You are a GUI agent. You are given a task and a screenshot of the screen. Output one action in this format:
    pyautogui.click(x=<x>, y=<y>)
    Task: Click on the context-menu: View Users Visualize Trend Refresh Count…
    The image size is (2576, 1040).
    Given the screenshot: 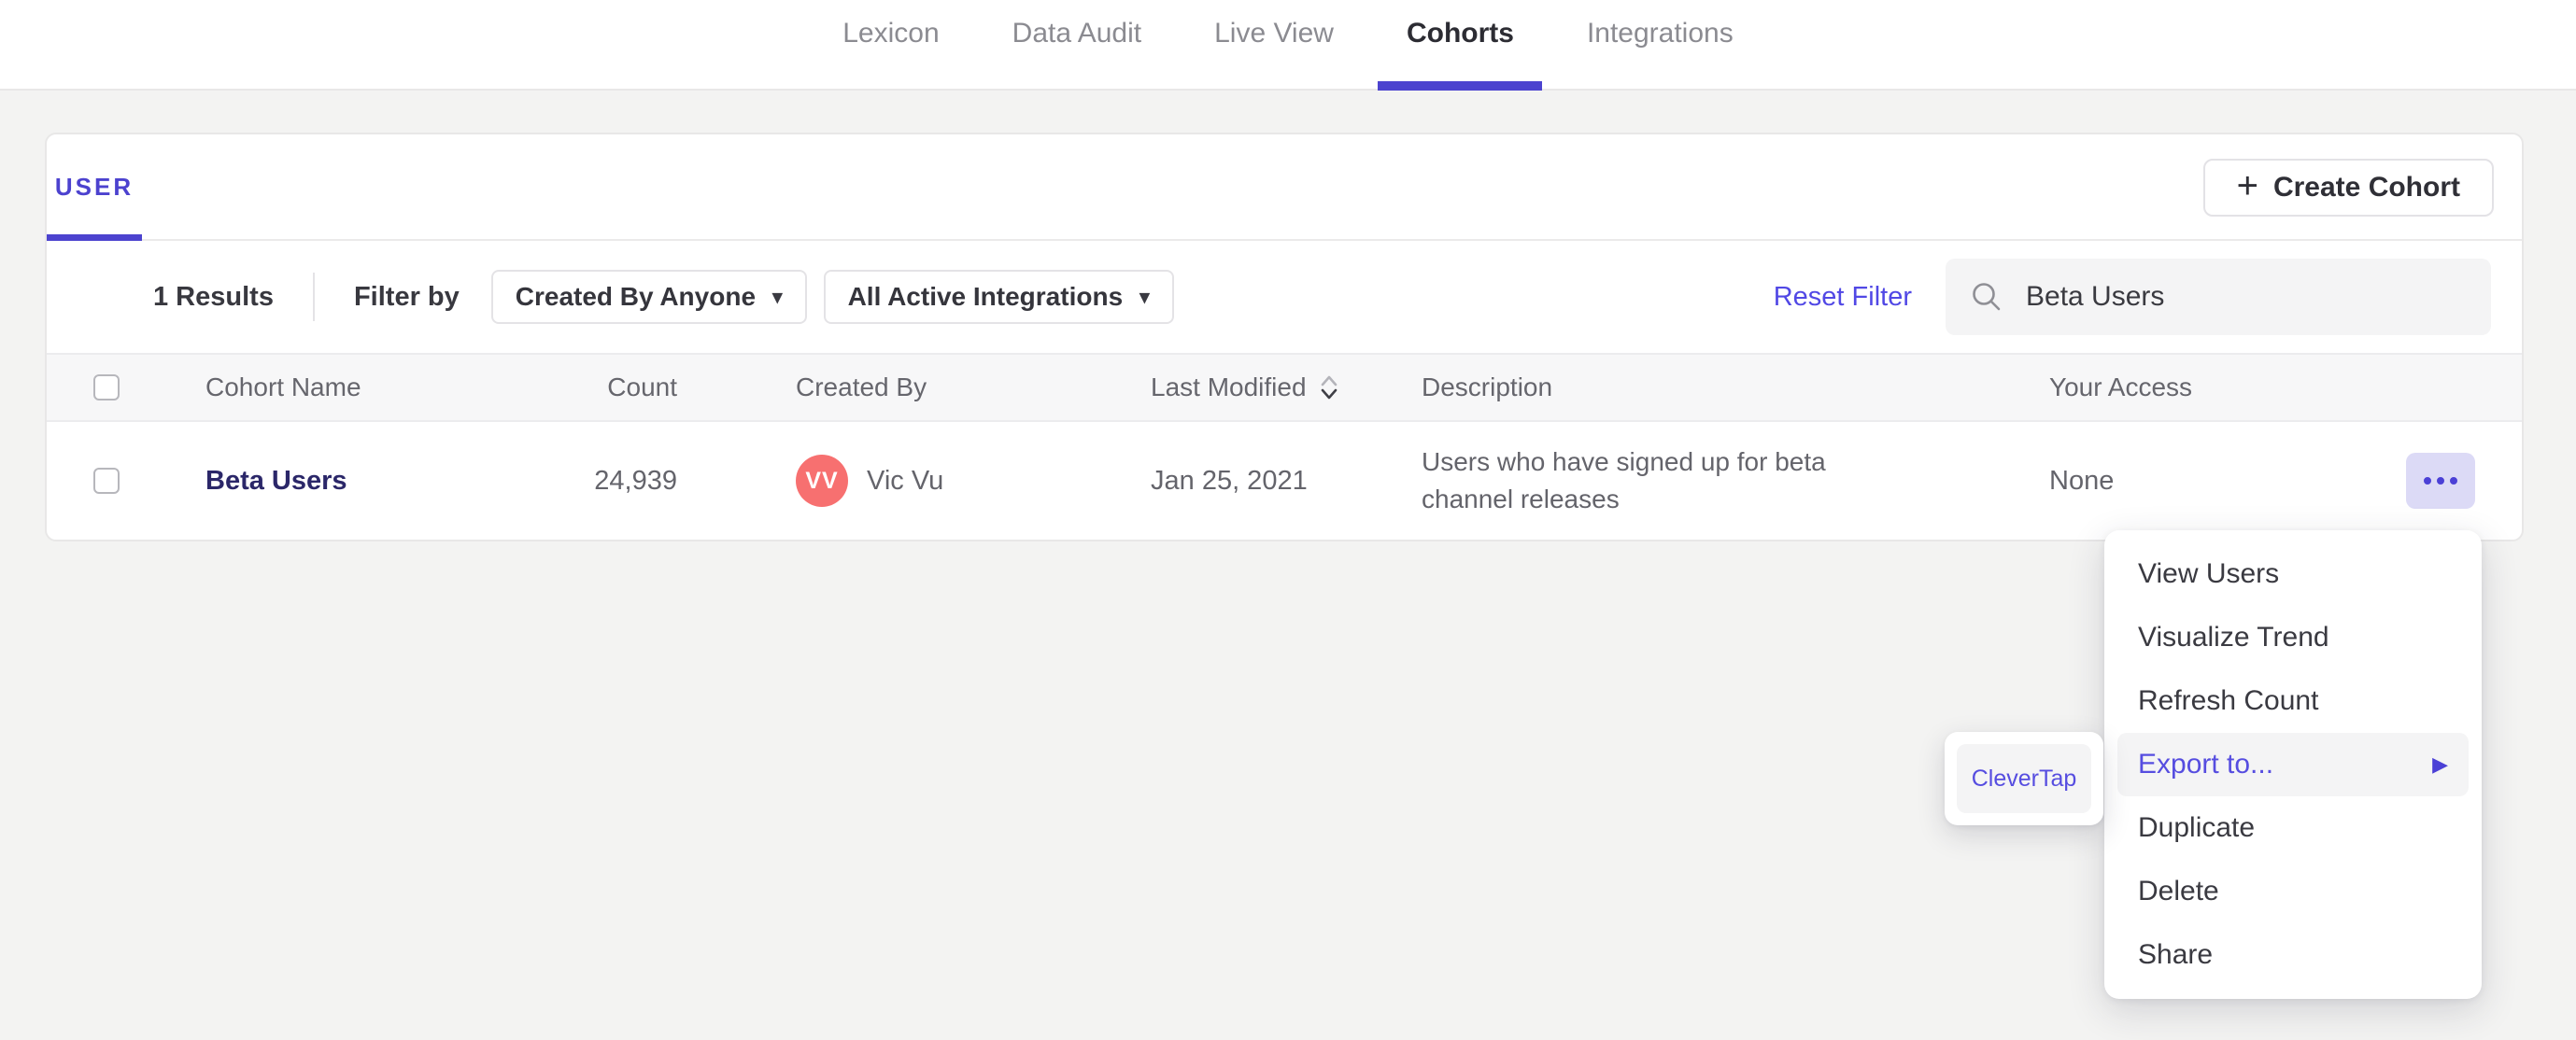 What is the action you would take?
    pyautogui.click(x=2293, y=764)
    